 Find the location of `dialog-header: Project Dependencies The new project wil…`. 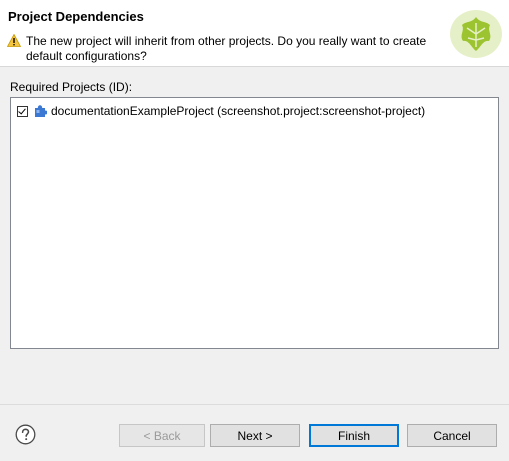

dialog-header: Project Dependencies The new project wil… is located at coordinates (254, 33).